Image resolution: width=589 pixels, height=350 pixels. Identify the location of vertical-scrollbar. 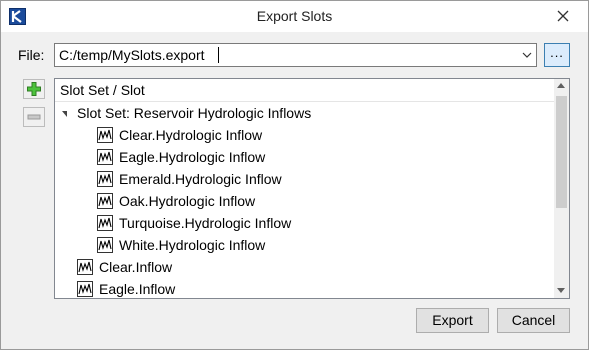
(561, 188).